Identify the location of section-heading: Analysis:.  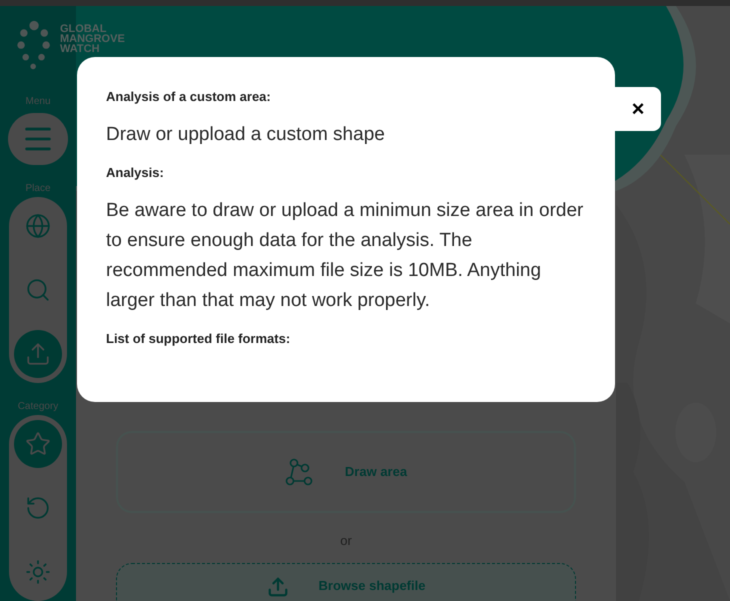
(135, 173).